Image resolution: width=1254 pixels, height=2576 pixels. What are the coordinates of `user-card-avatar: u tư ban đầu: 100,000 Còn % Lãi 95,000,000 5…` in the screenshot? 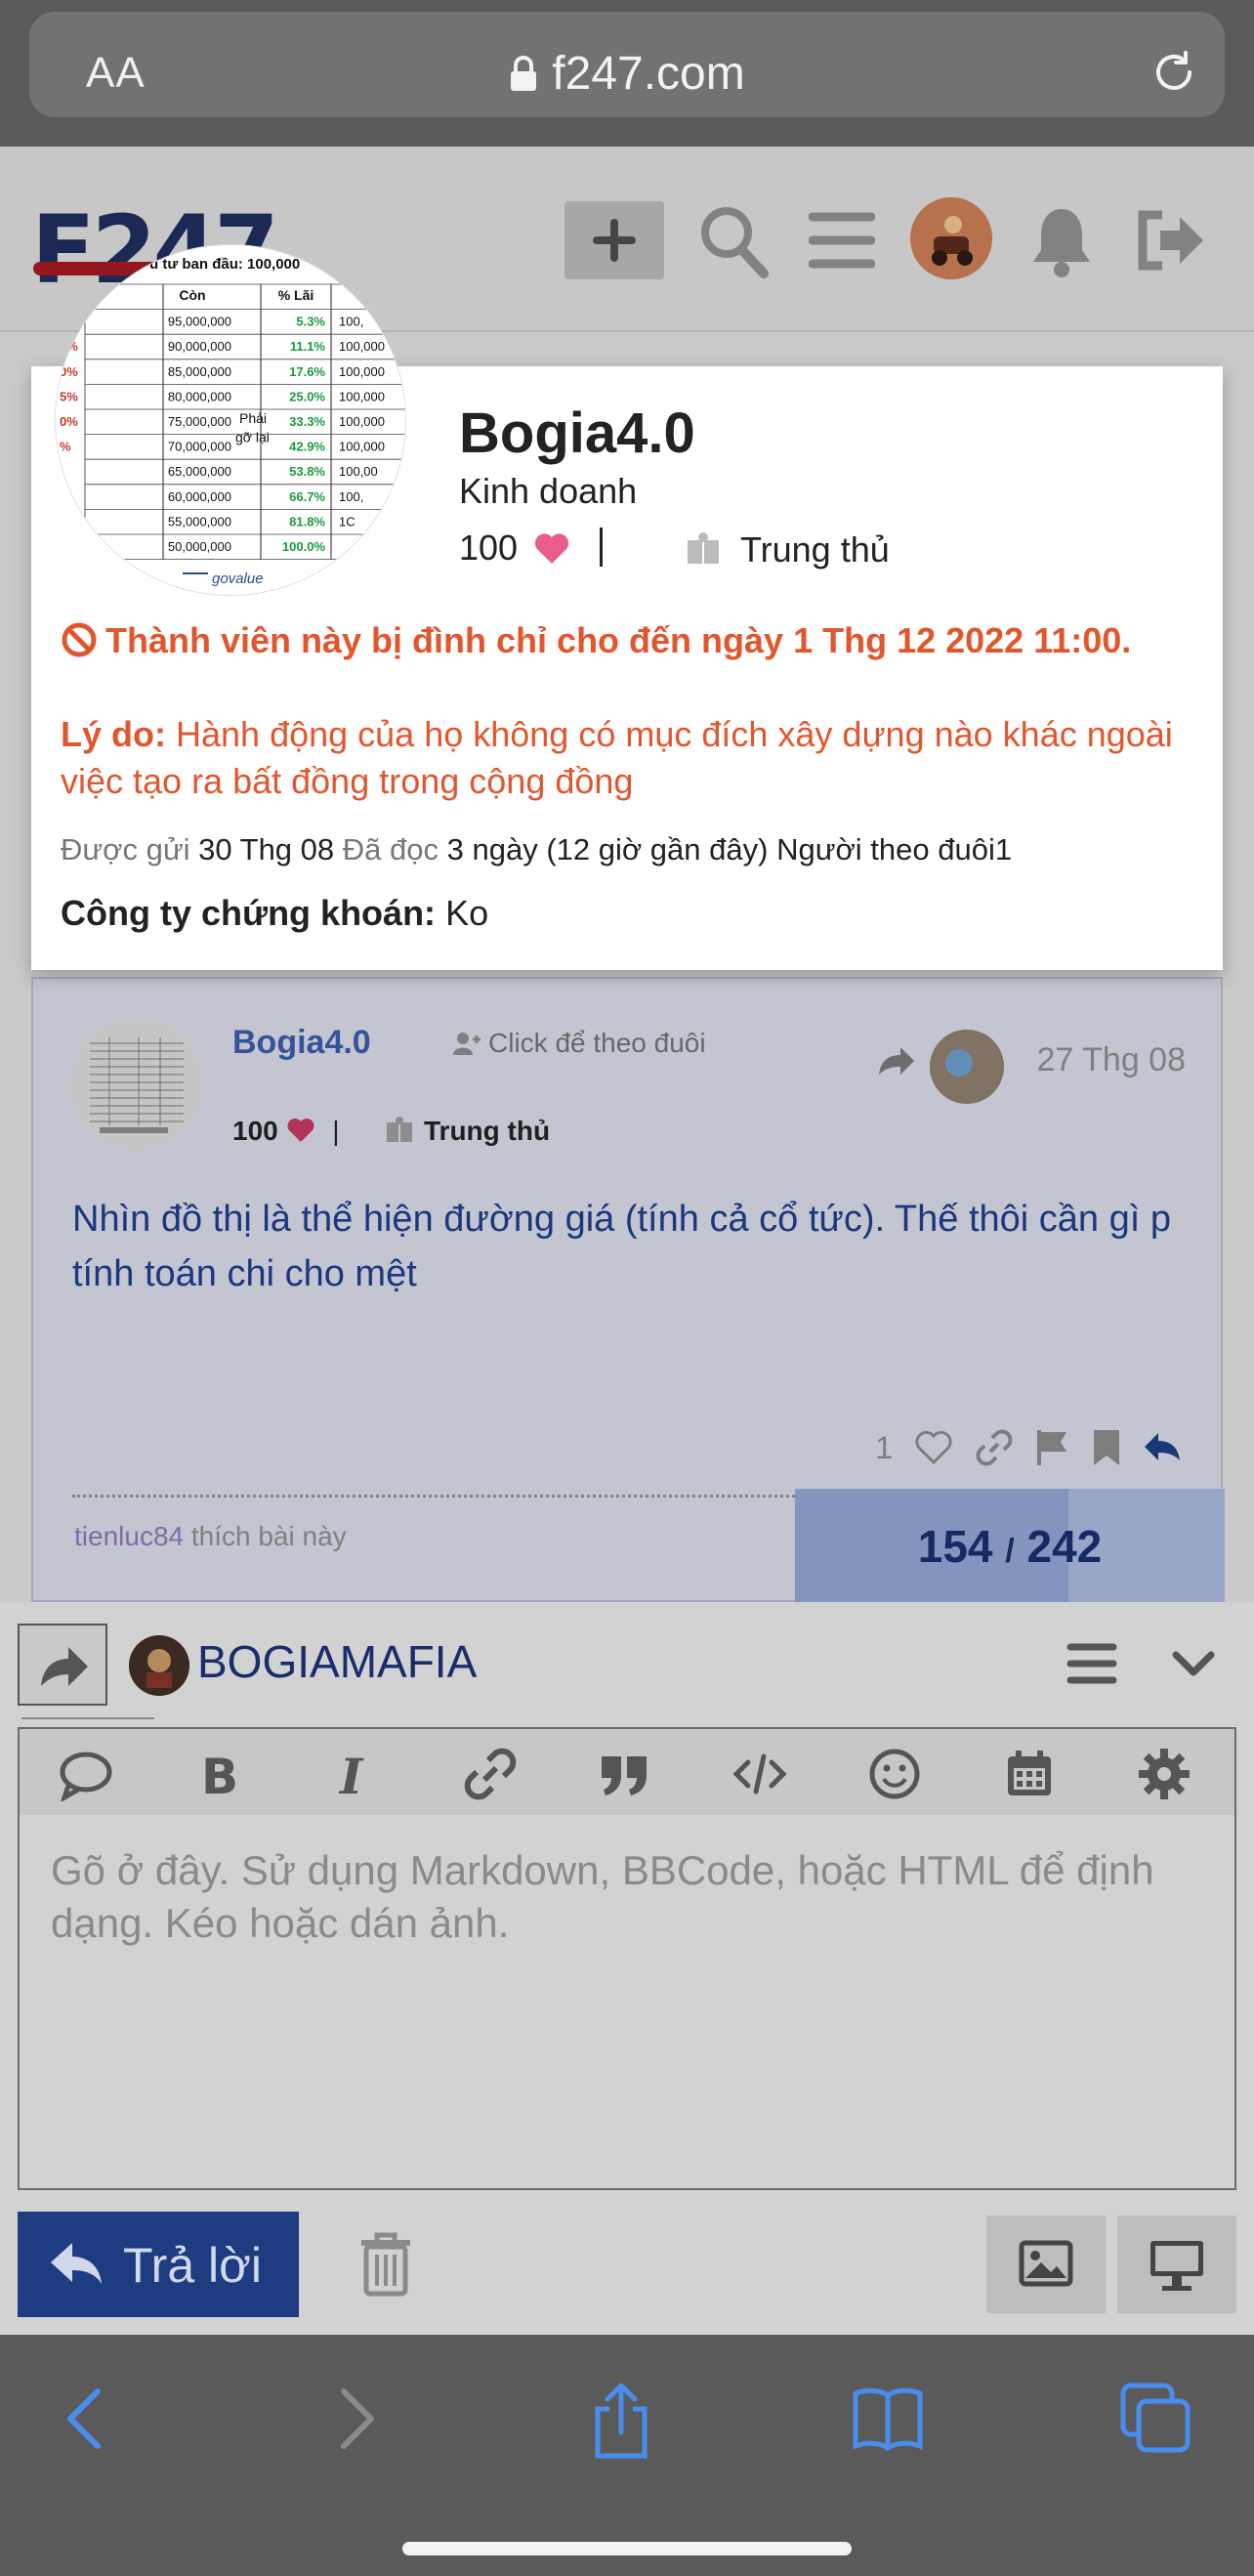 It's located at (230, 420).